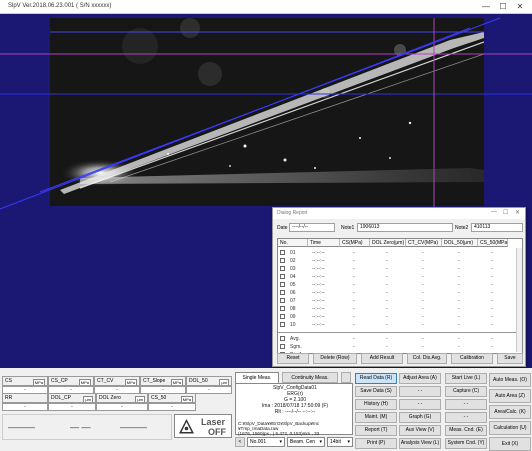 This screenshot has height=451, width=532. What do you see at coordinates (306, 442) in the screenshot?
I see `beam-select: Beam. Cen ▾` at bounding box center [306, 442].